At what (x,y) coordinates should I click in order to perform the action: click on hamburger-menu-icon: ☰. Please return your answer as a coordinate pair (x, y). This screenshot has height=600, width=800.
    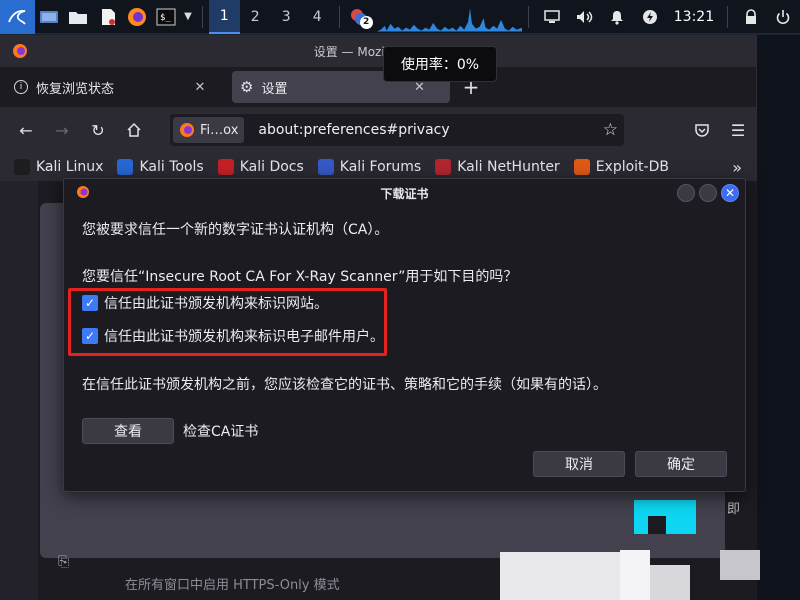
    Looking at the image, I should click on (738, 130).